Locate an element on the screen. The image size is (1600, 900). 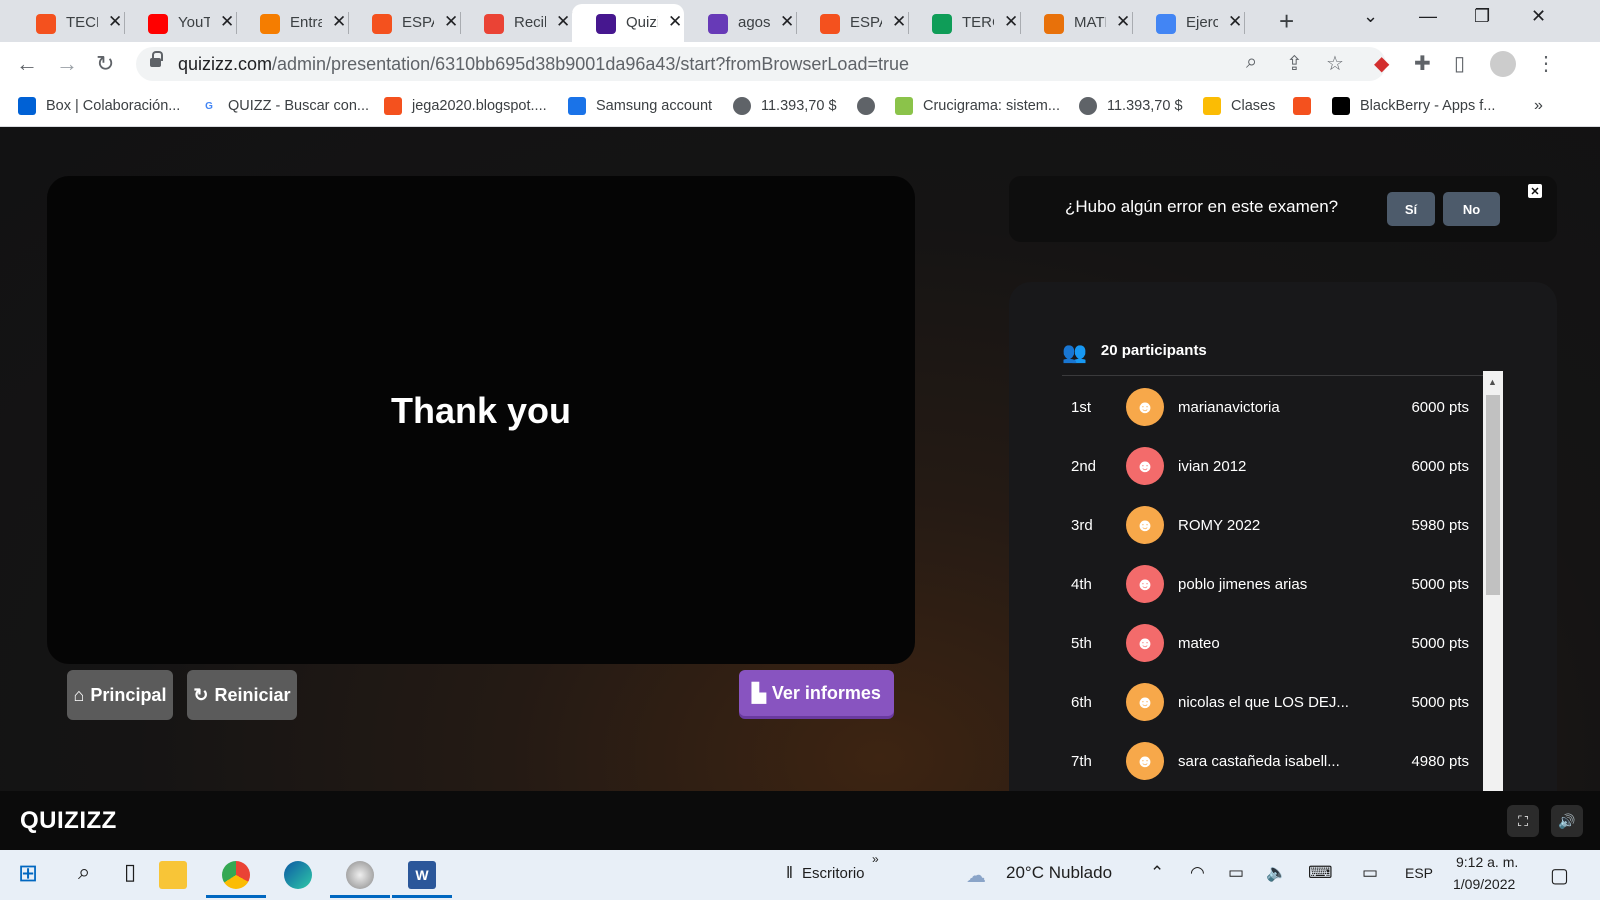
browser-tab: Quizizz ✕ is located at coordinates (628, 23).